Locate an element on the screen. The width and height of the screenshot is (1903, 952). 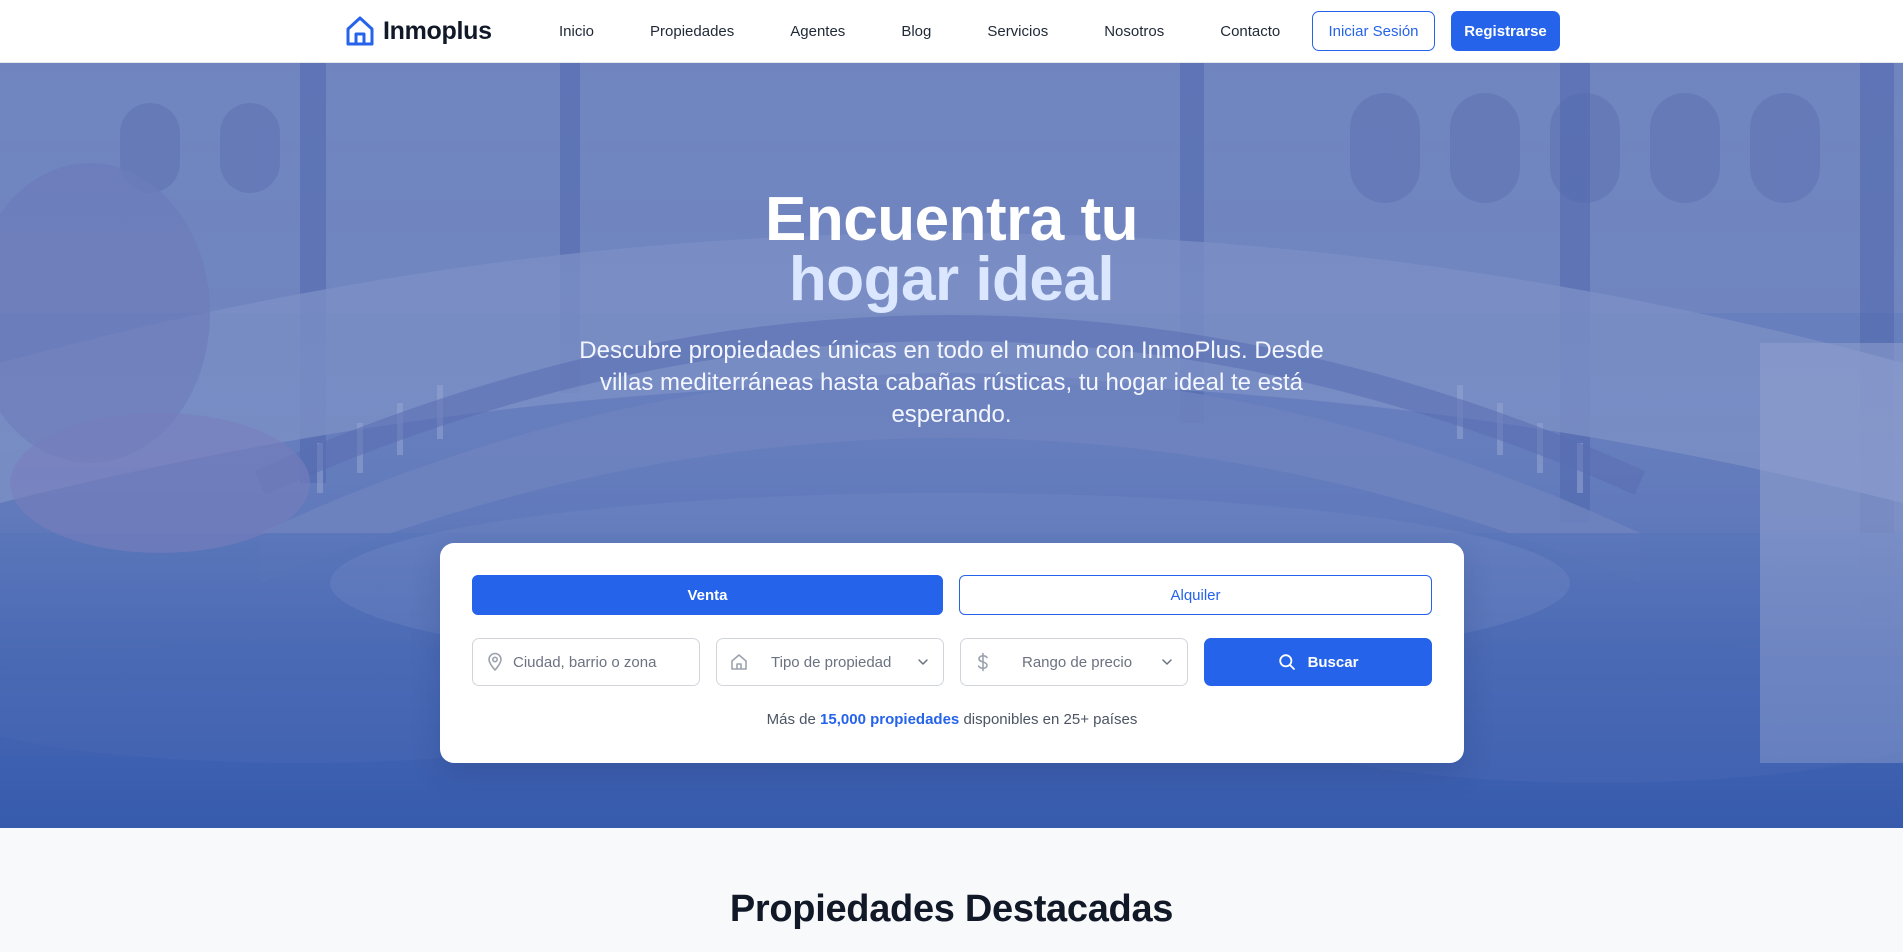
location-input is located at coordinates (603, 662).